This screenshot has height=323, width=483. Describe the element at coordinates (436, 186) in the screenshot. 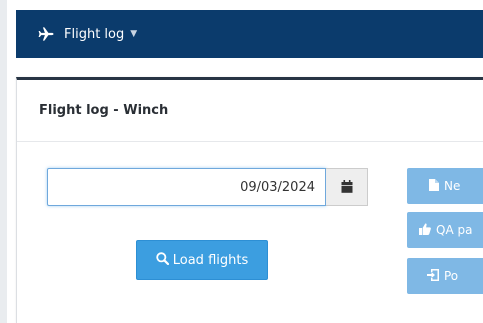

I see `file-icon` at that location.